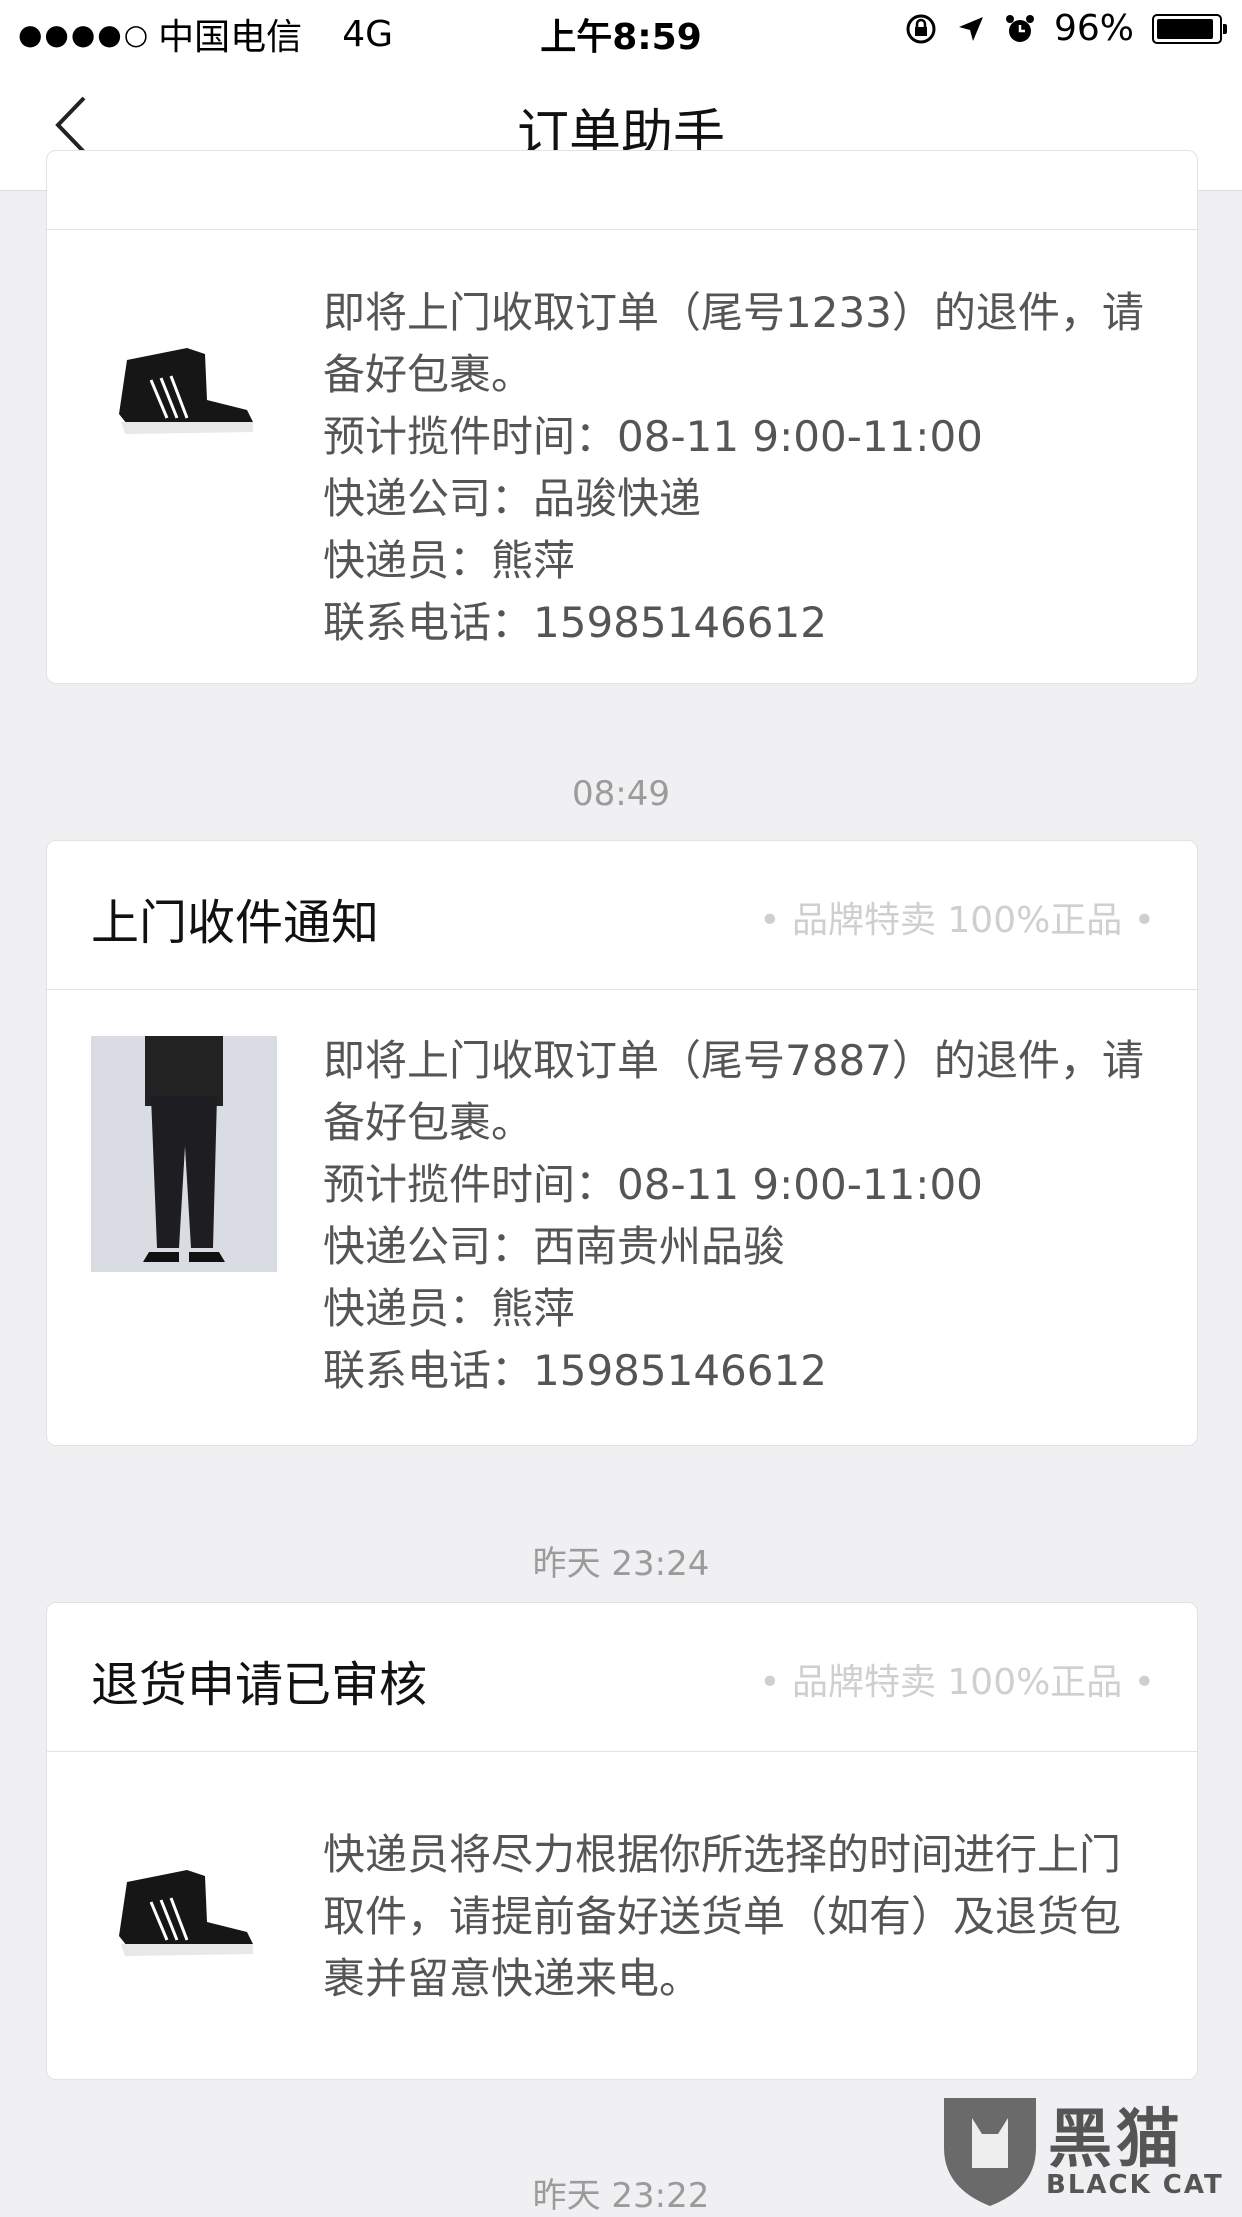  I want to click on battery-icon, so click(1189, 28).